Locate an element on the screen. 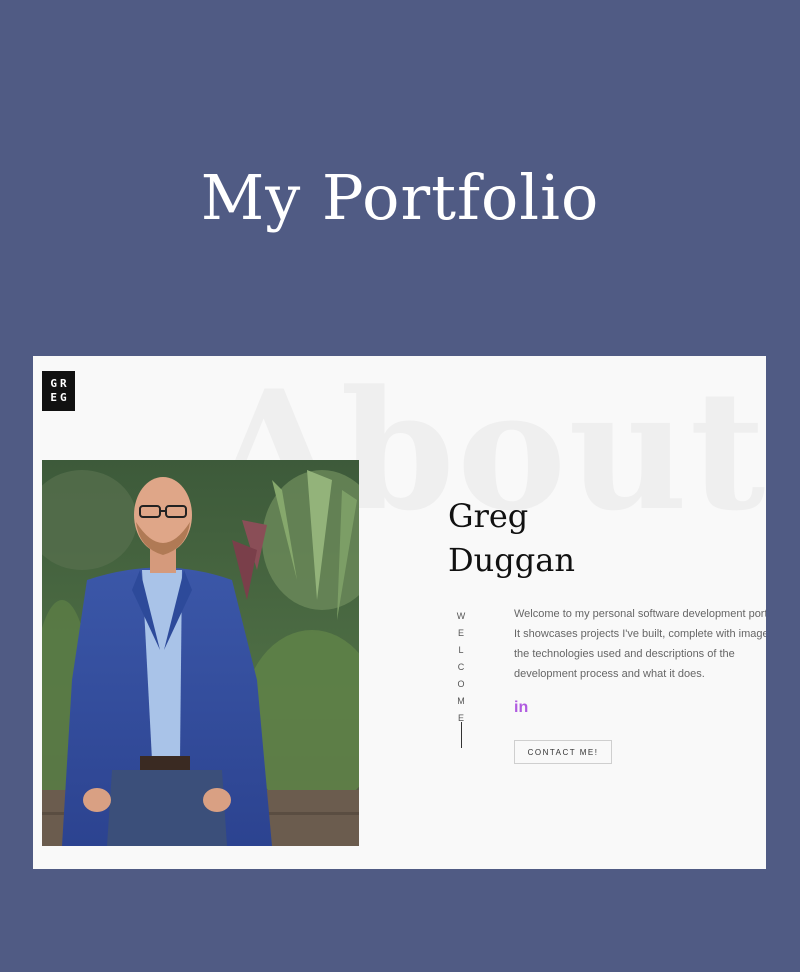 This screenshot has height=972, width=800. linkedin-icon: in is located at coordinates (521, 708).